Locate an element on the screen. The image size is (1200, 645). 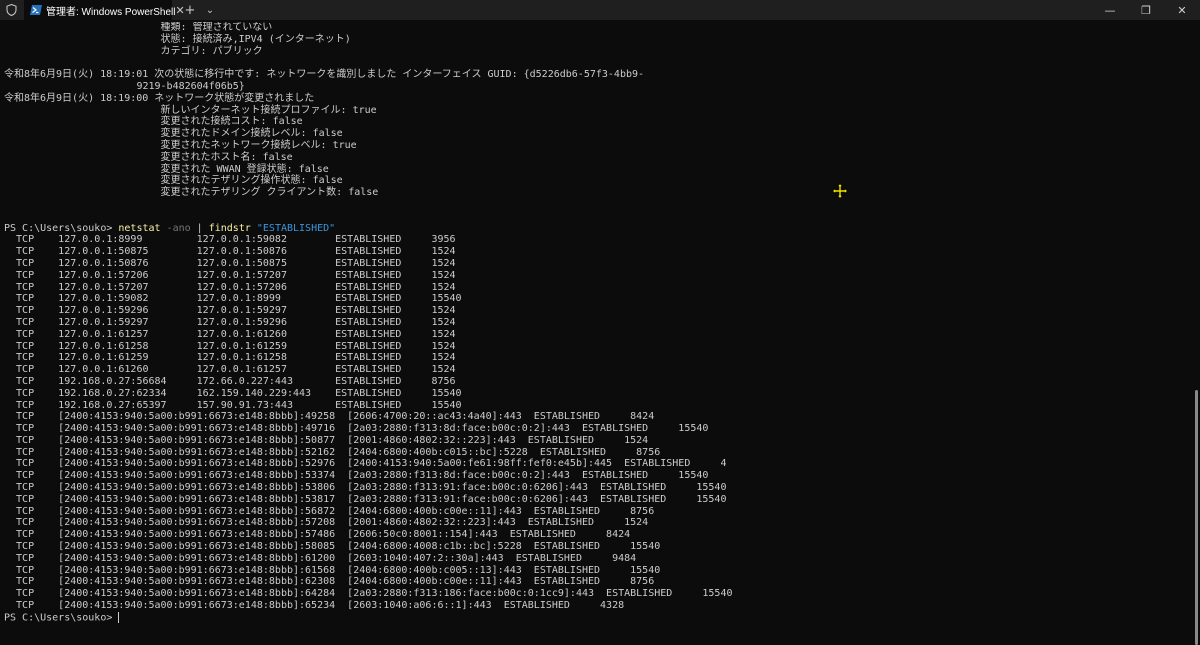
log-line: 変更されたネットワーク接続レベル: true is located at coordinates (180, 145).